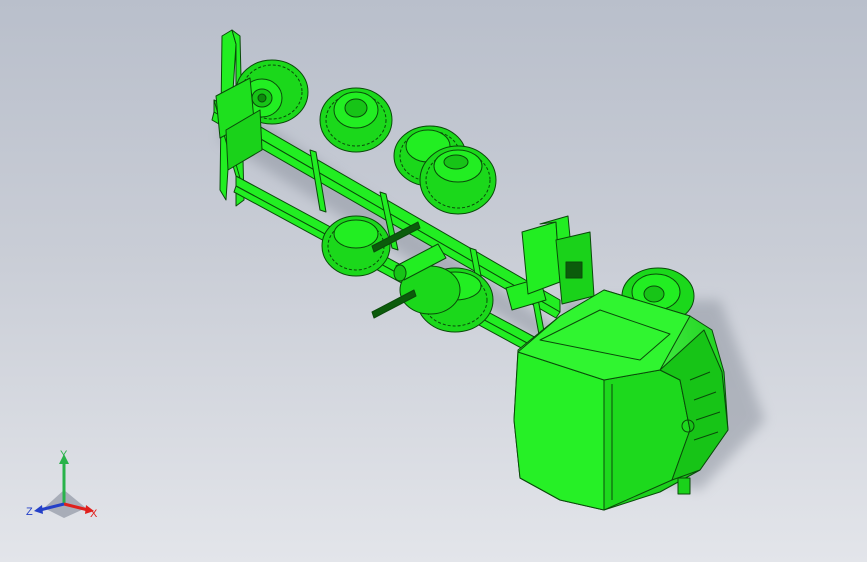 The image size is (867, 562). I want to click on z-axis-arrow, so click(38, 509).